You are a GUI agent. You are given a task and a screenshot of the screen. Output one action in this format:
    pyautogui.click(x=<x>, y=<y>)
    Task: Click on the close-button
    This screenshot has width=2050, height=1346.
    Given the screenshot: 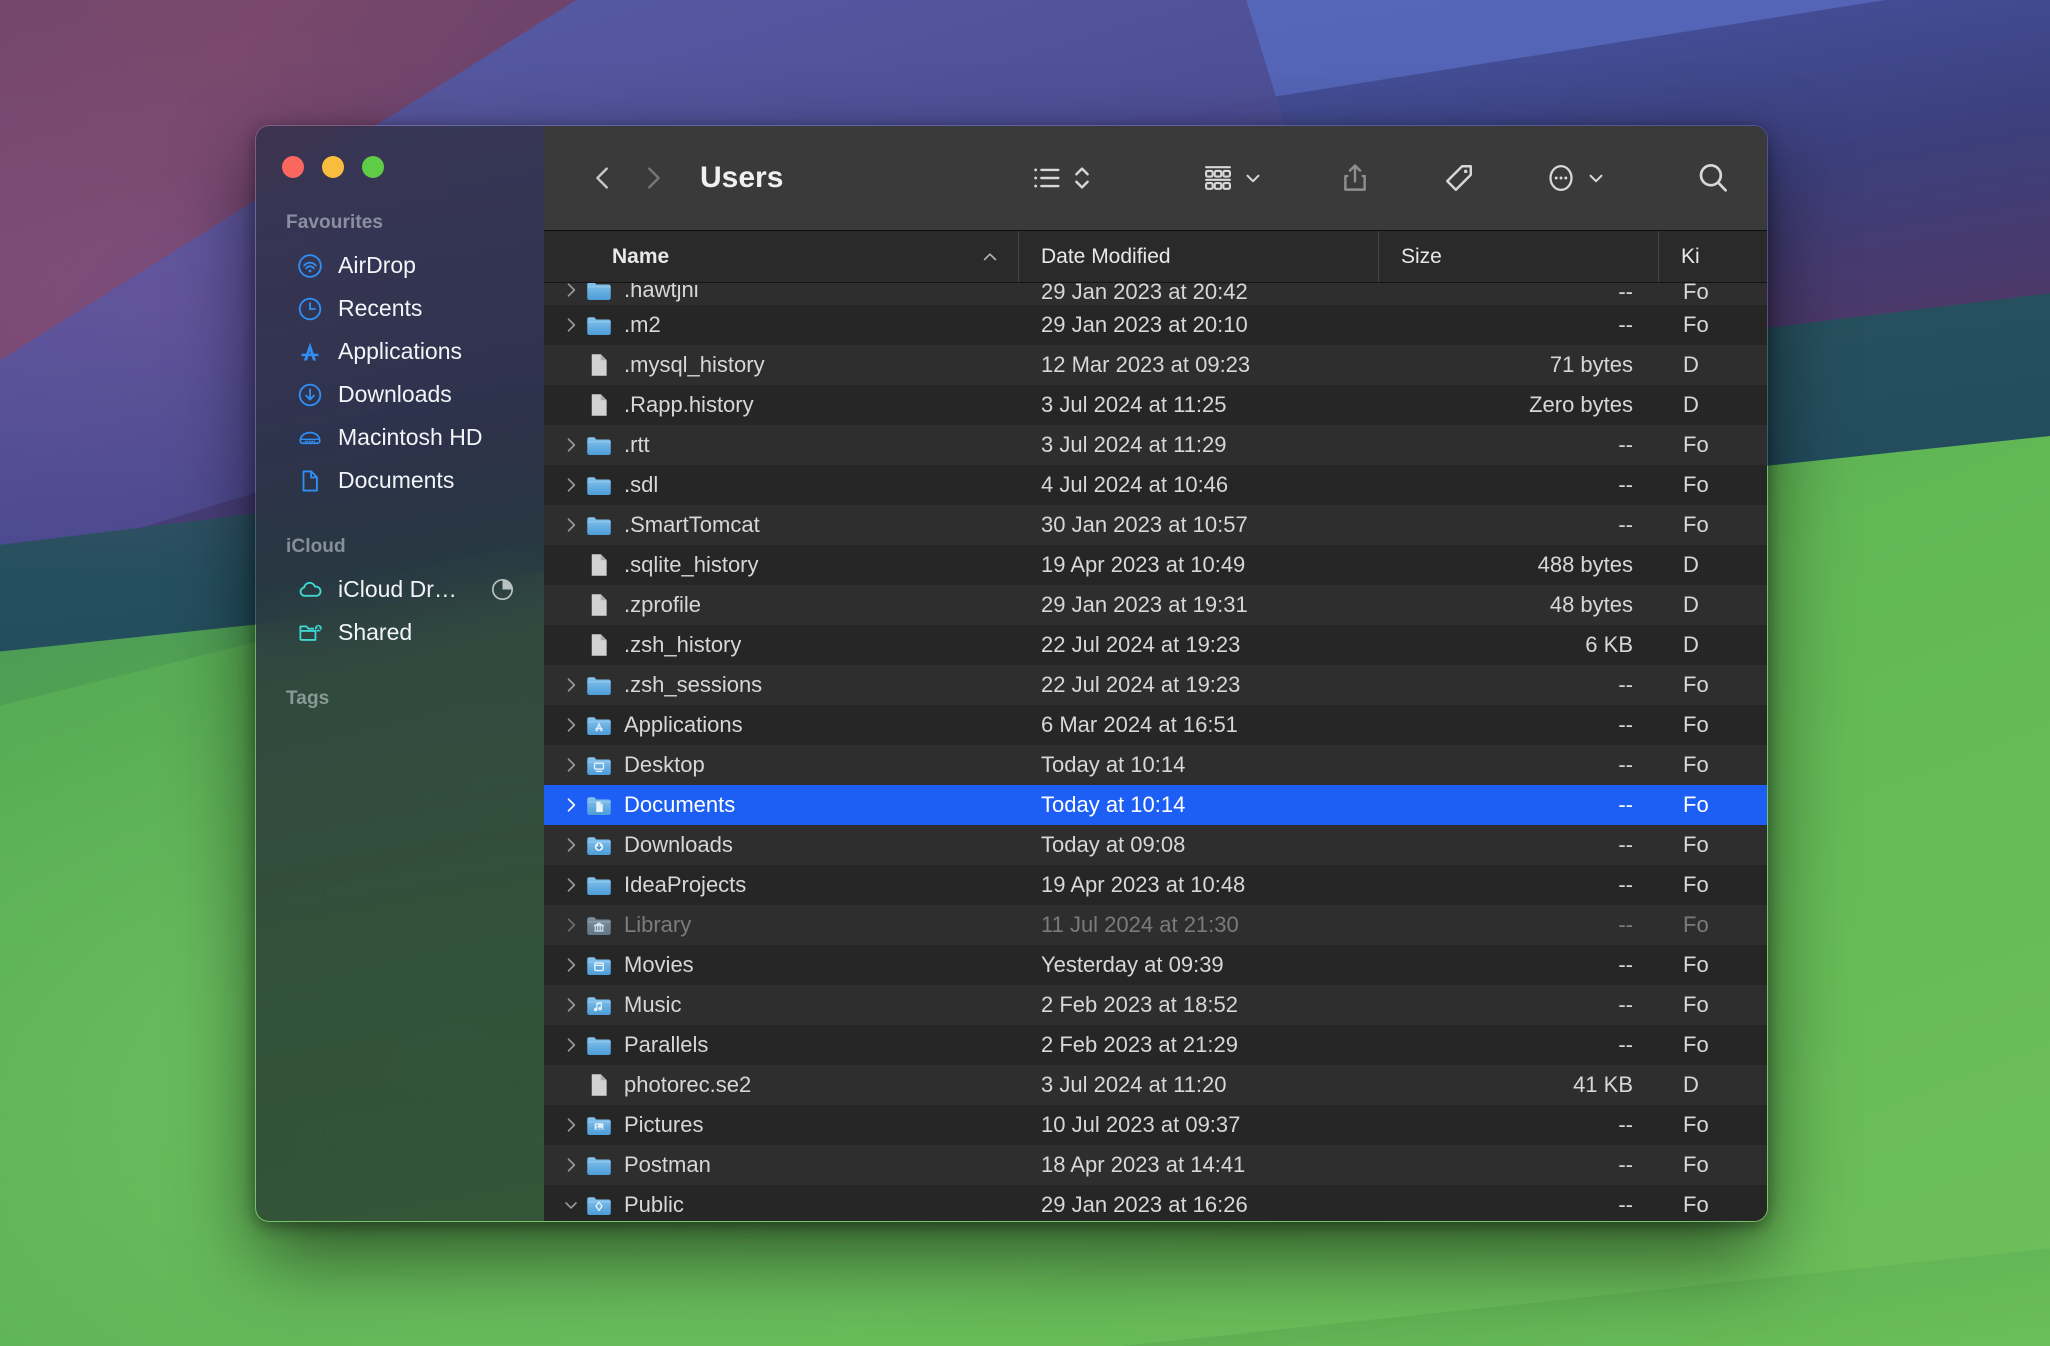 What is the action you would take?
    pyautogui.click(x=293, y=167)
    